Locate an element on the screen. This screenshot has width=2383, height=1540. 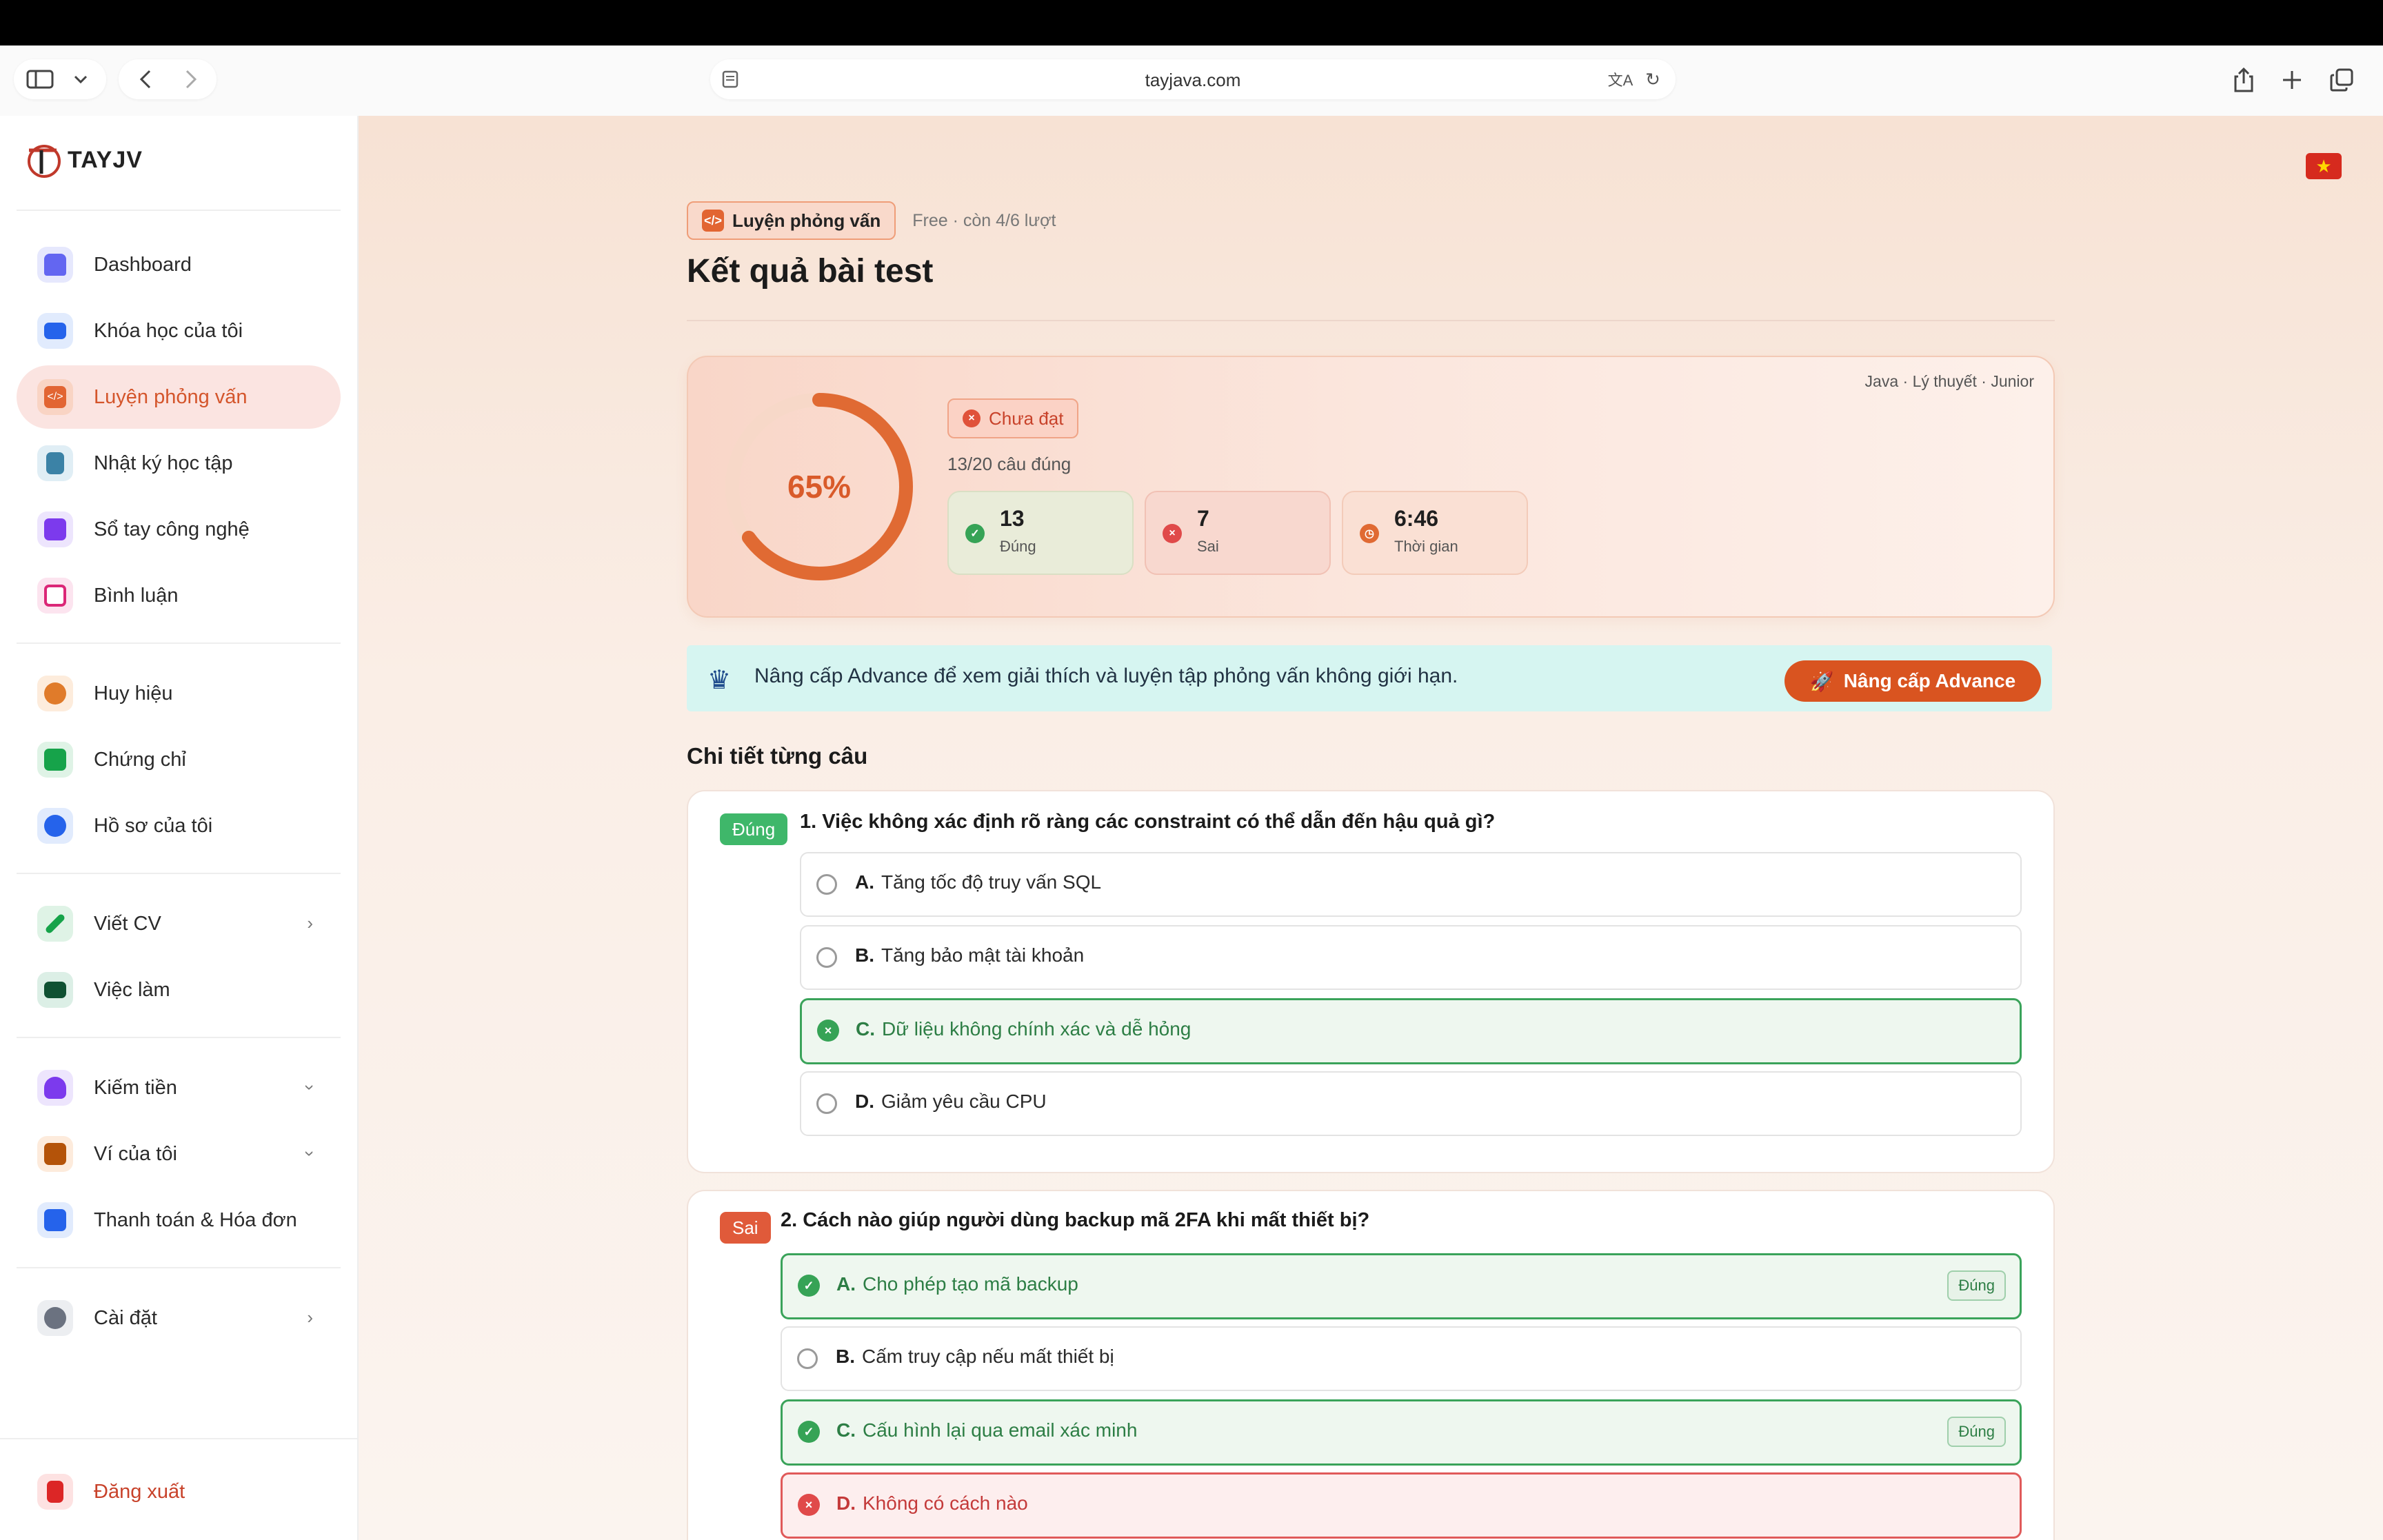
option-text: Giảm yêu cầu CPU is located at coordinates (964, 1102).